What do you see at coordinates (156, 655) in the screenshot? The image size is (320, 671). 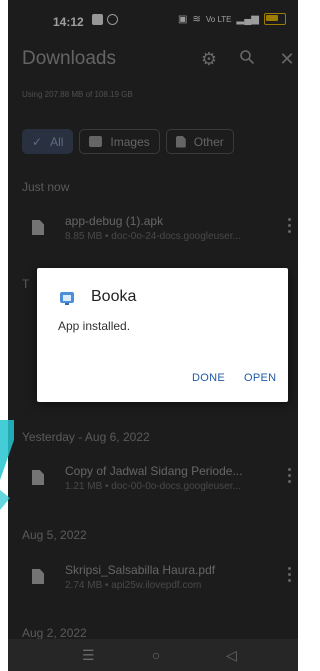 I see `home-icon: ○` at bounding box center [156, 655].